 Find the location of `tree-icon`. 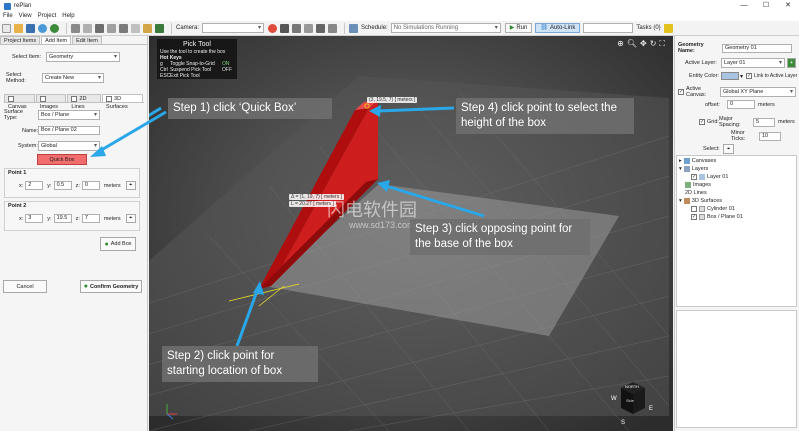

tree-icon is located at coordinates (159, 28).